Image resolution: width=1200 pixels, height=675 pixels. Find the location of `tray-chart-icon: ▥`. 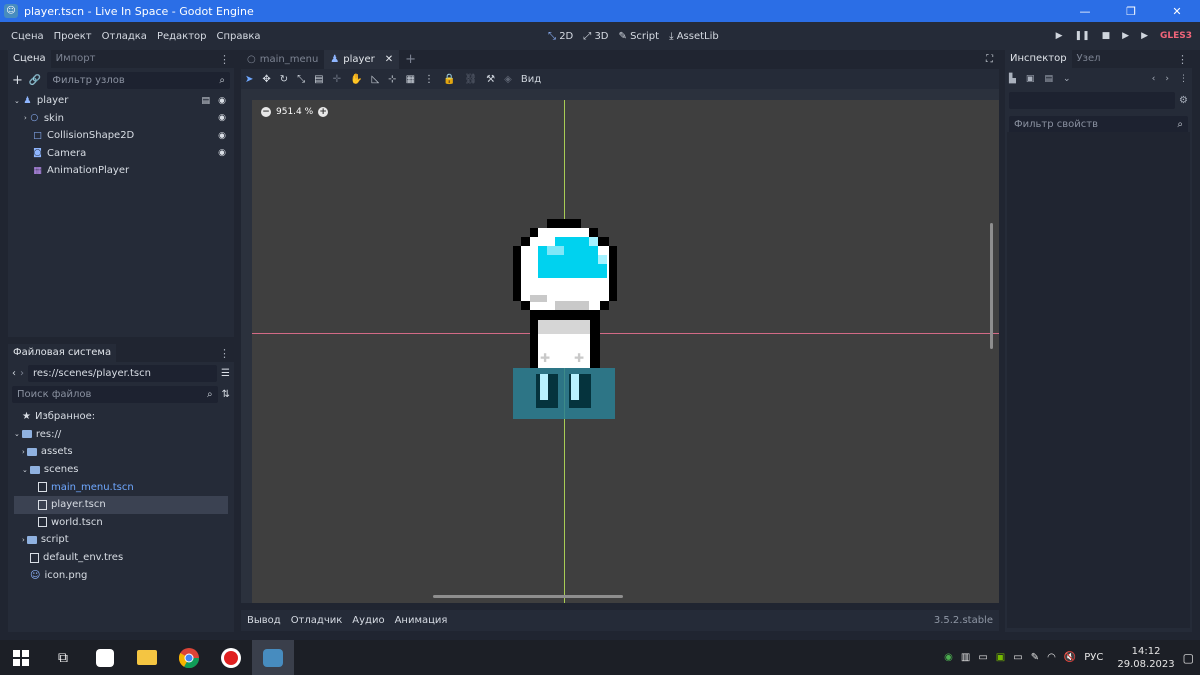

tray-chart-icon: ▥ is located at coordinates (965, 657).